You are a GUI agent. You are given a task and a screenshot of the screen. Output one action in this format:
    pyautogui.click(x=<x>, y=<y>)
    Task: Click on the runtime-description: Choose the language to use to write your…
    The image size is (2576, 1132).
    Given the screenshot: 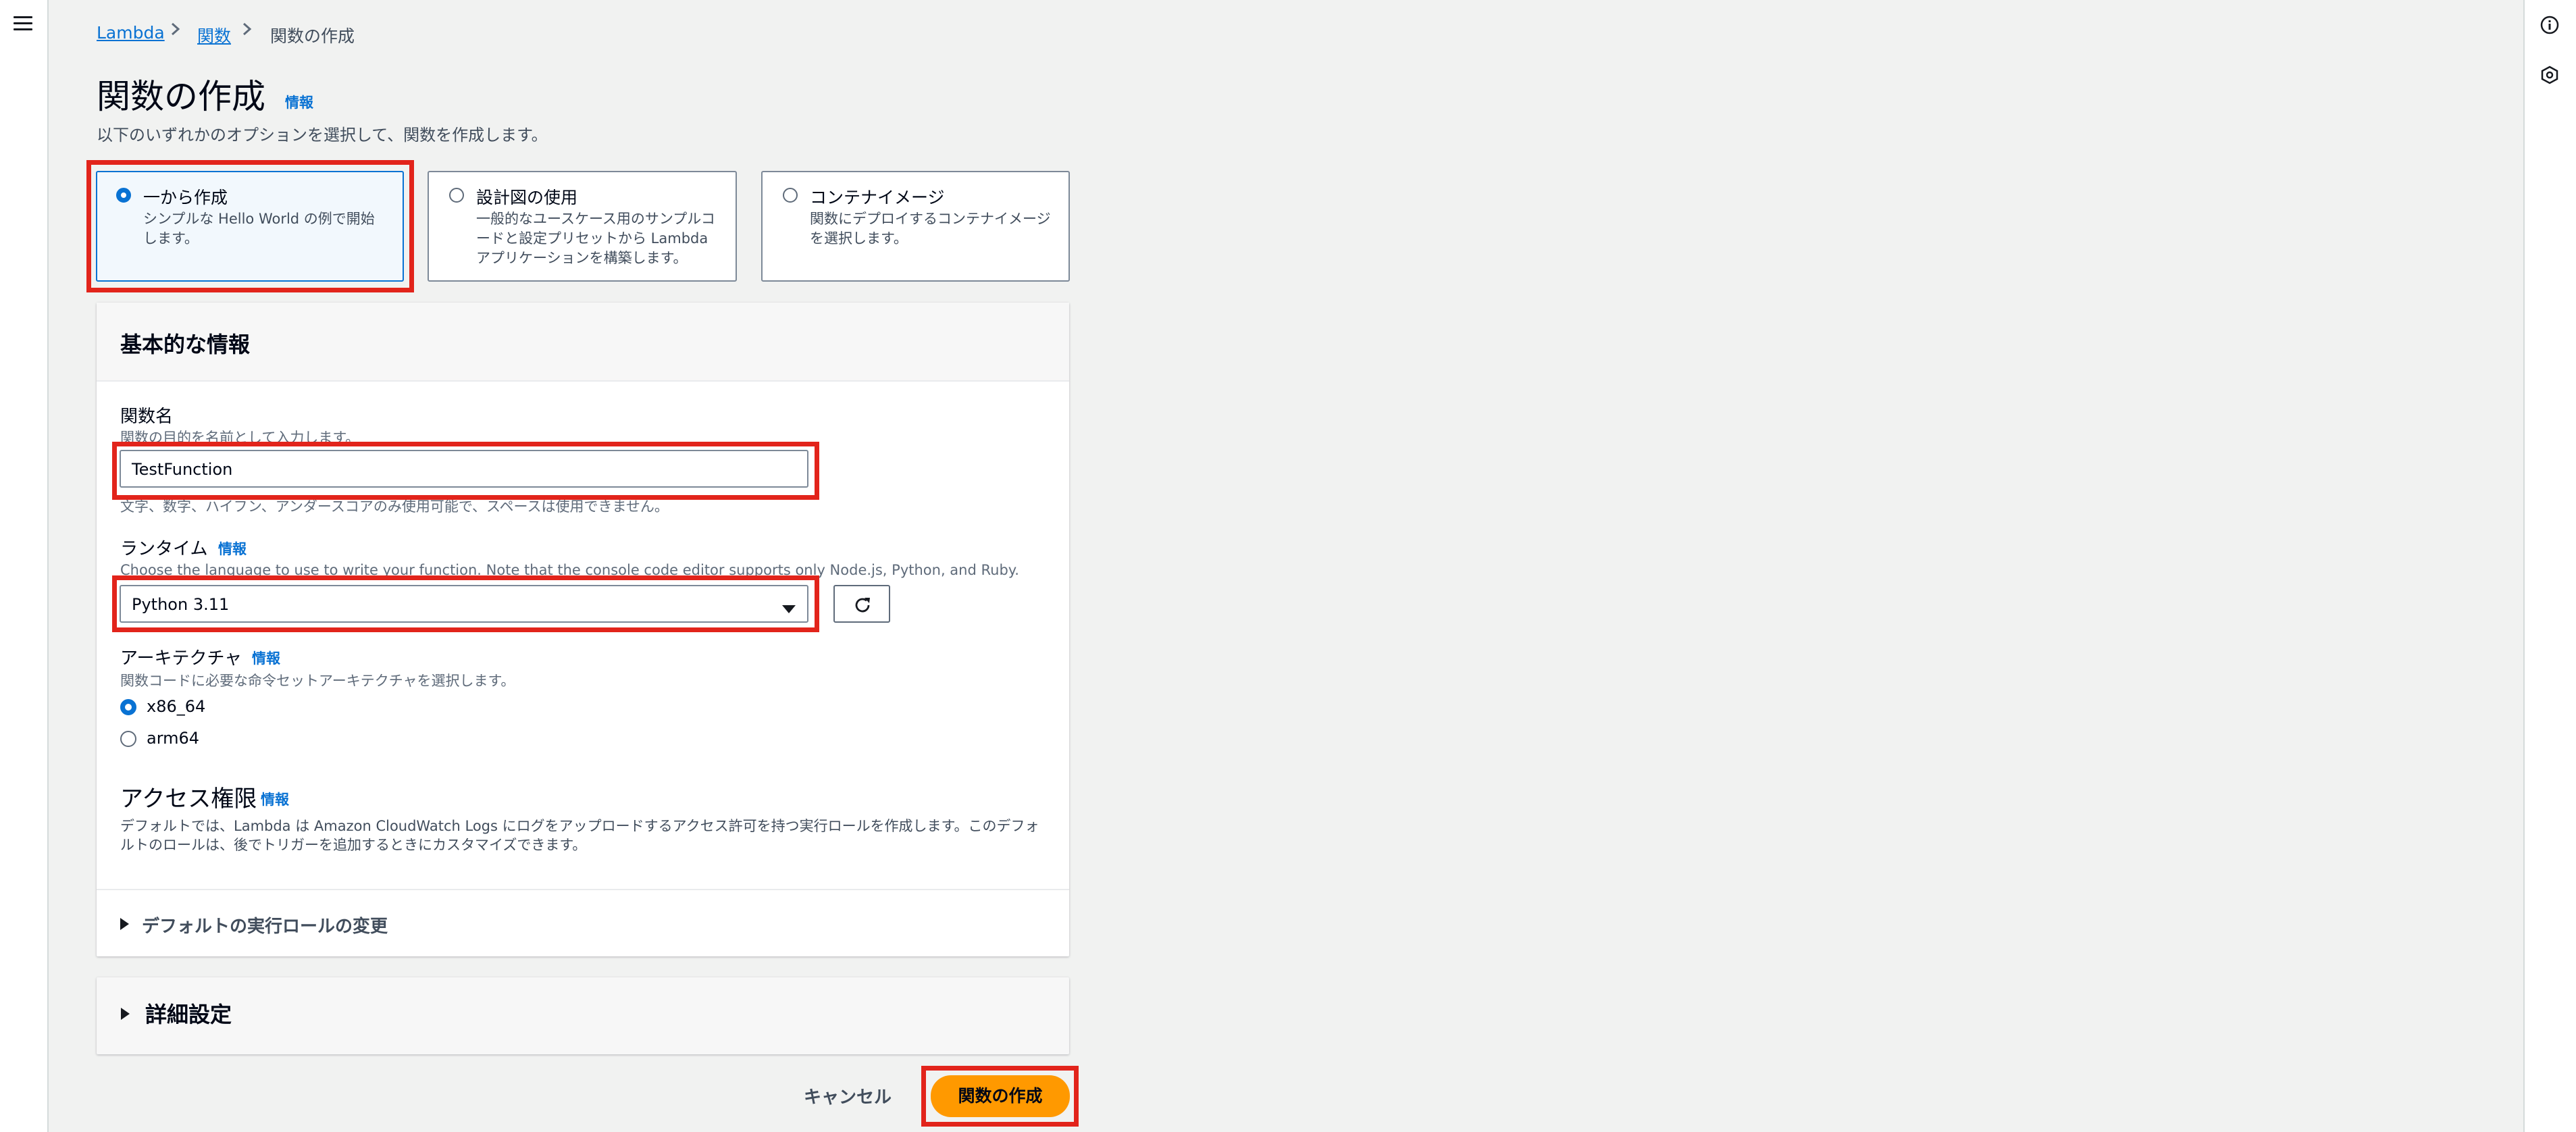 What is the action you would take?
    pyautogui.click(x=569, y=570)
    